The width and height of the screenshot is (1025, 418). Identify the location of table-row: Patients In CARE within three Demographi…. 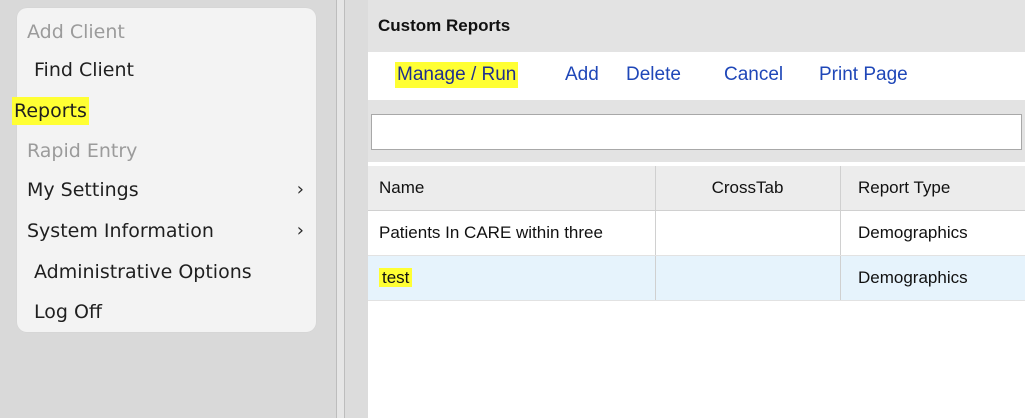
(696, 233).